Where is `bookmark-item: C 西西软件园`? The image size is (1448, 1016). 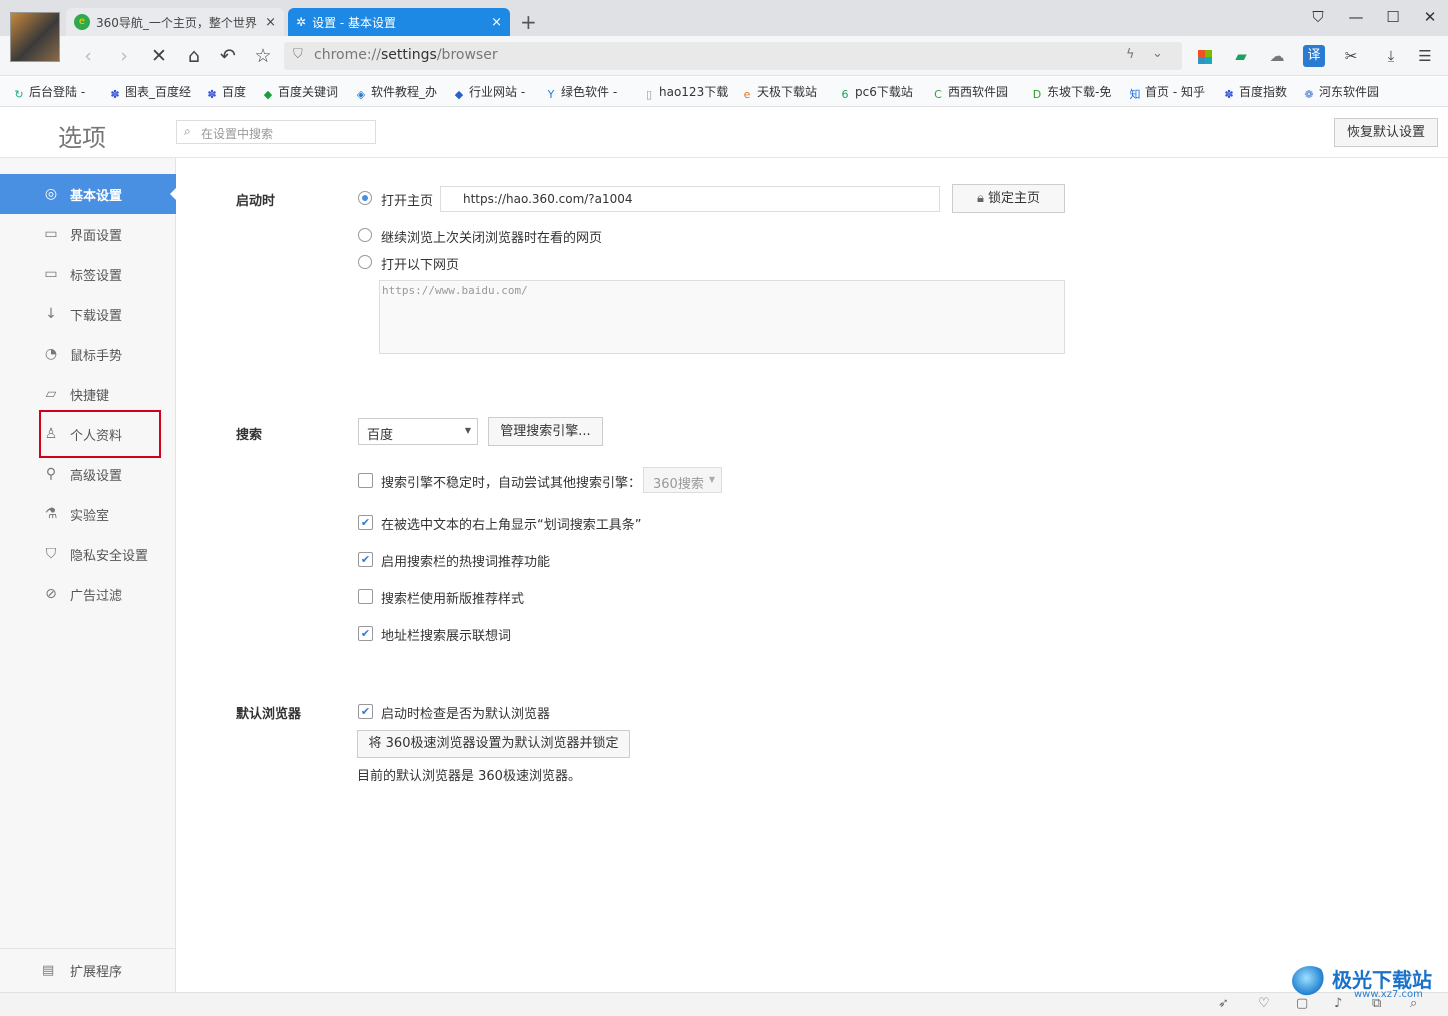 bookmark-item: C 西西软件园 is located at coordinates (969, 92).